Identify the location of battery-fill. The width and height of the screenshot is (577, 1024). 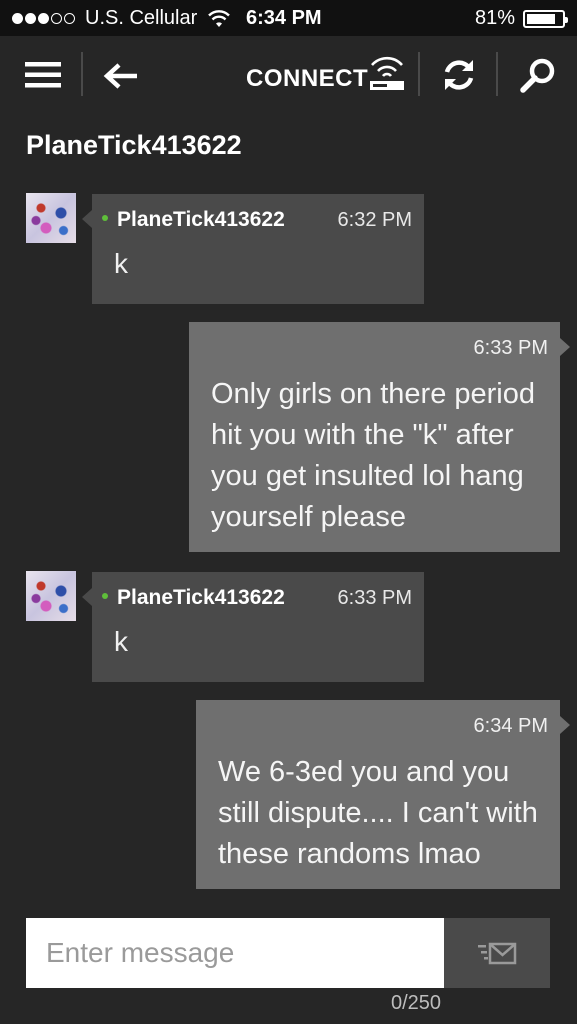
(541, 18).